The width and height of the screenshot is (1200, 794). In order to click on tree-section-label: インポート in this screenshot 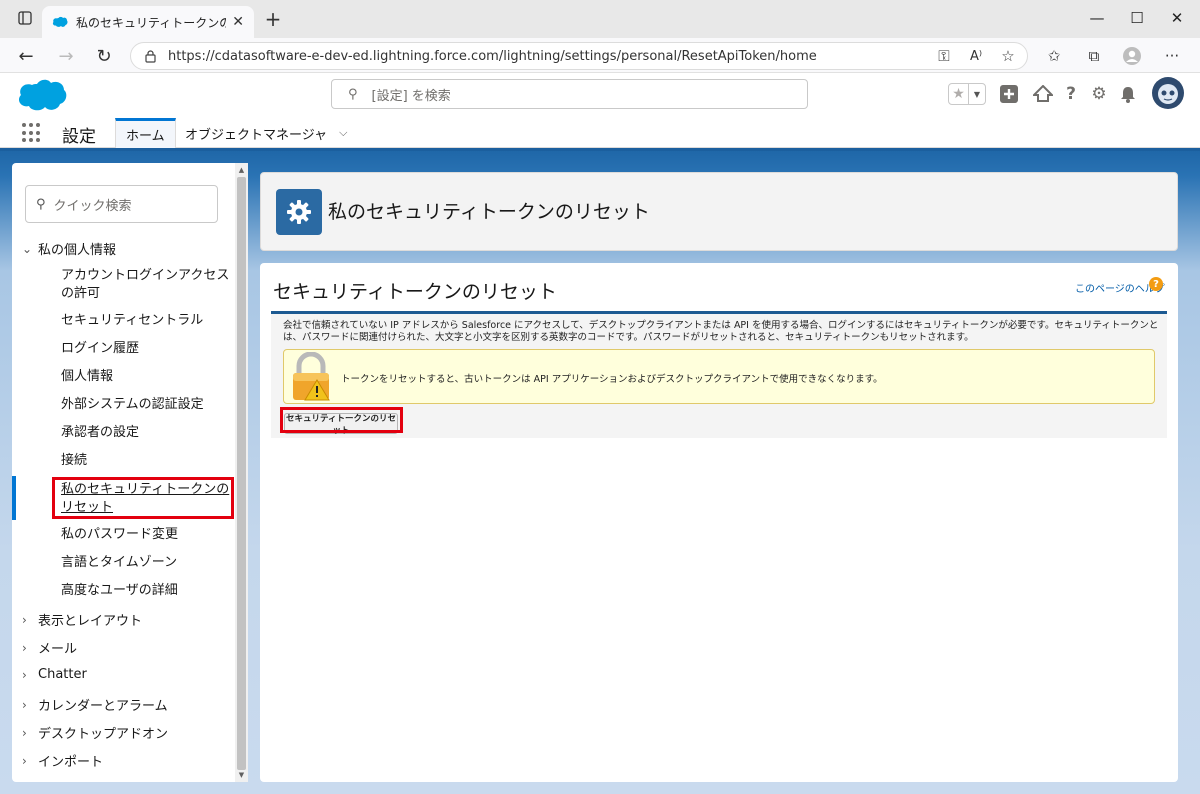, I will do `click(71, 762)`.